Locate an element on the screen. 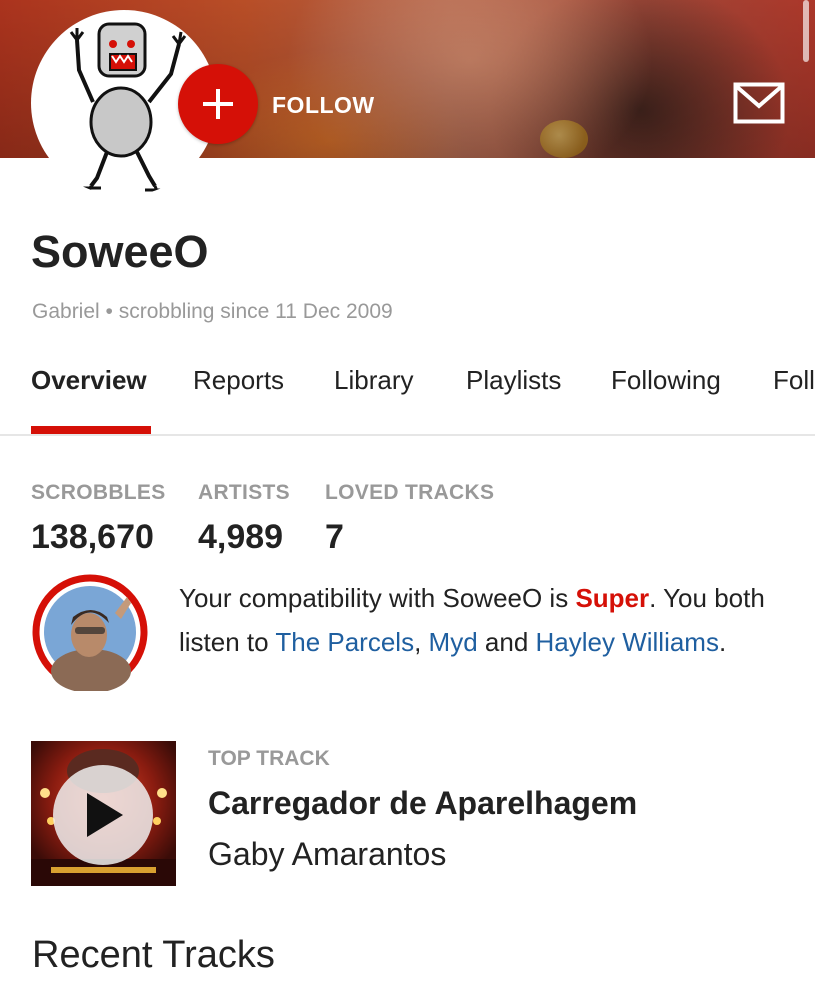 The height and width of the screenshot is (1000, 815). plus-icon is located at coordinates (218, 104).